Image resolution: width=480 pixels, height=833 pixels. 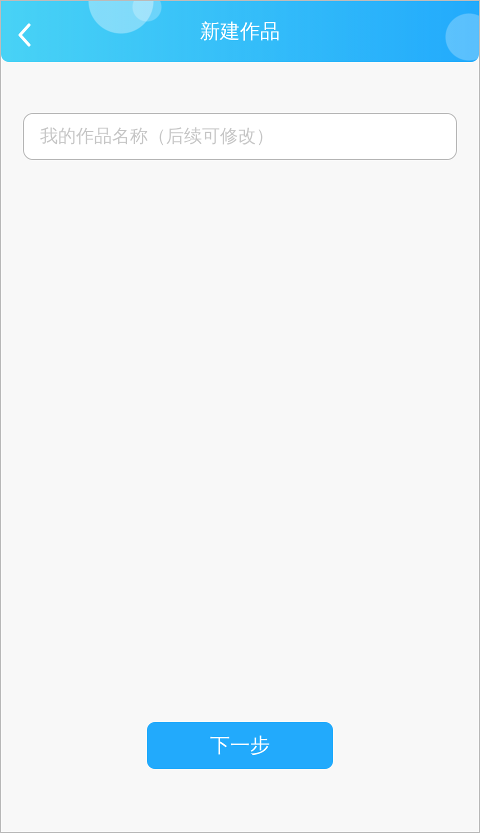 What do you see at coordinates (240, 745) in the screenshot?
I see `next-button: 下一步` at bounding box center [240, 745].